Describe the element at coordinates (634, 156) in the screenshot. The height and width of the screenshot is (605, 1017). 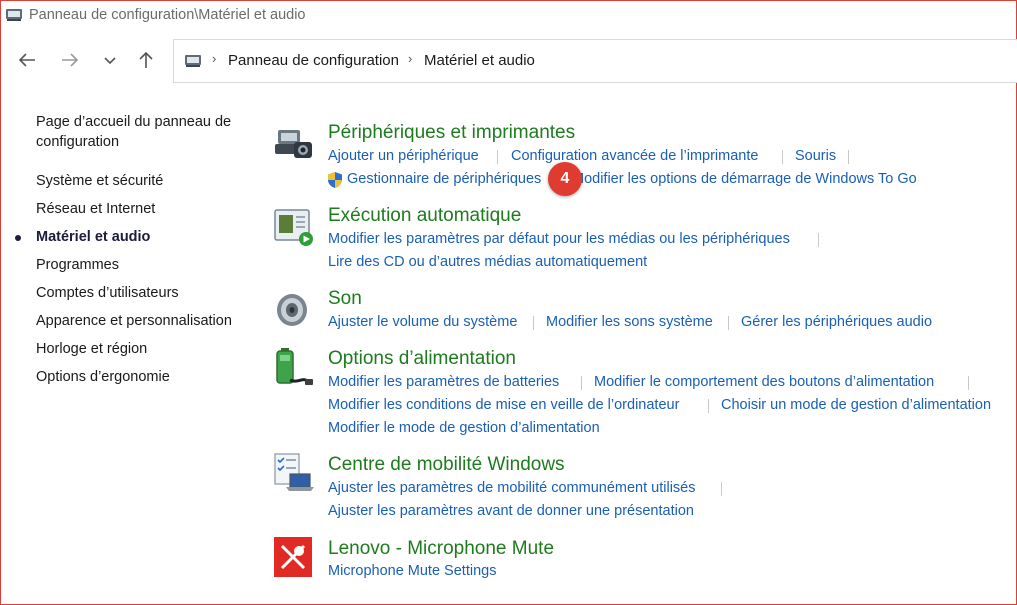
I see `link-printer-advanced-config: Configuration avancée de l’imprimante` at that location.